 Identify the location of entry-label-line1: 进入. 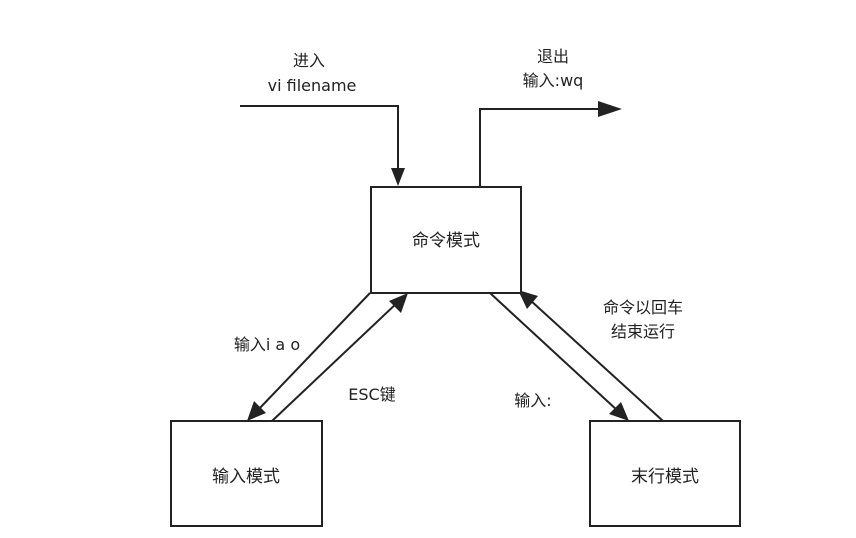
(309, 60).